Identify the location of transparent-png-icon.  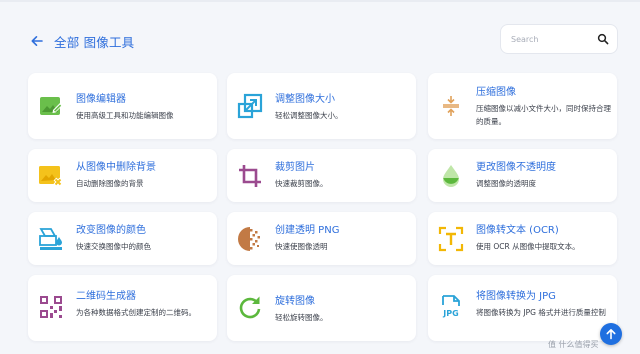
(249, 239).